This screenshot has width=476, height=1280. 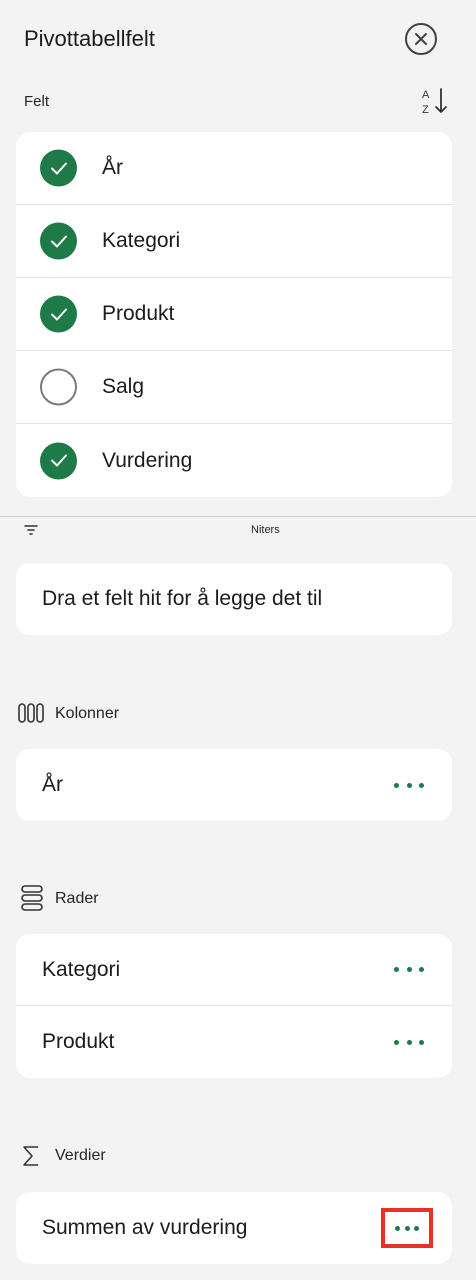 What do you see at coordinates (31, 713) in the screenshot?
I see `columns-icon` at bounding box center [31, 713].